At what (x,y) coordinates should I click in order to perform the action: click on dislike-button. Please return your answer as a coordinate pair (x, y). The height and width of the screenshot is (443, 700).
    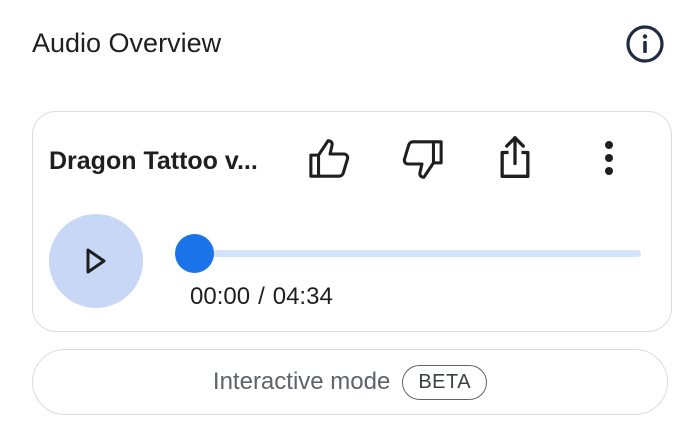
    Looking at the image, I should click on (421, 160).